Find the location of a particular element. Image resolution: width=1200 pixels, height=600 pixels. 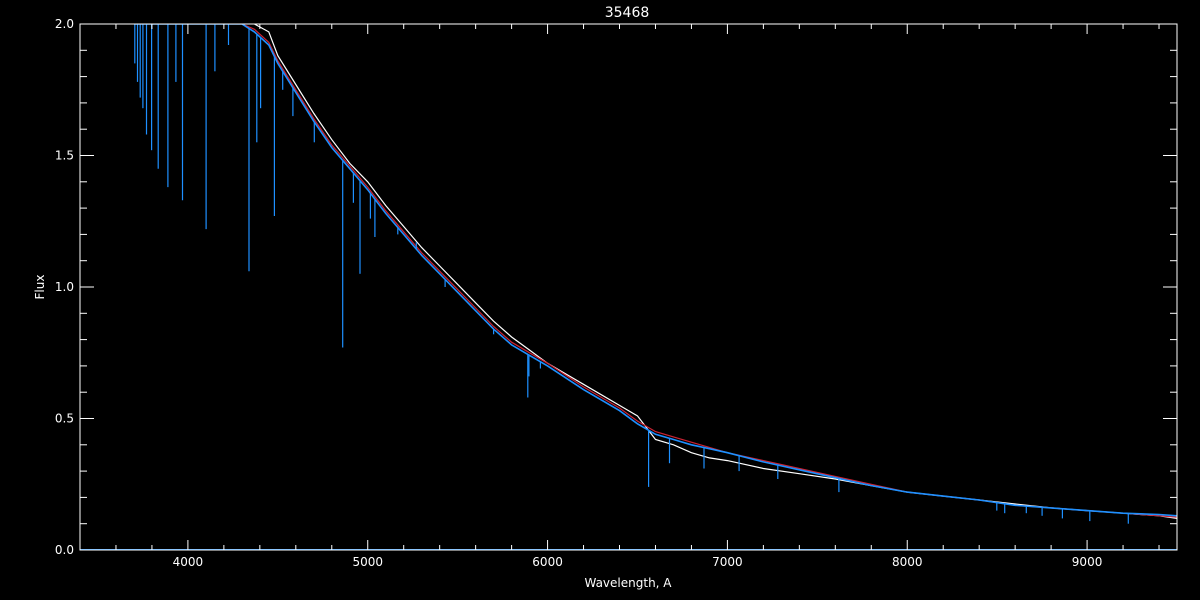

x-tick-label: 4000 is located at coordinates (188, 562).